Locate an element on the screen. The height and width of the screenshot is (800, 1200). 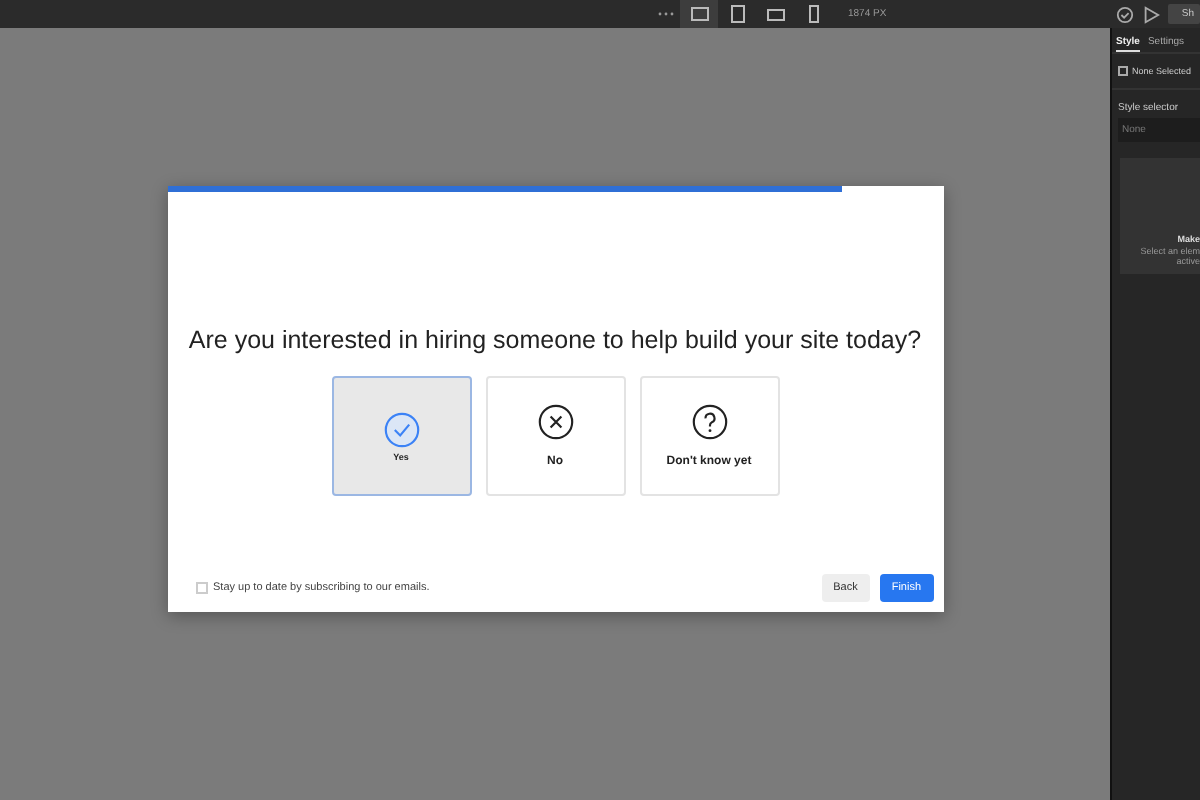
landscape-phone-icon is located at coordinates (775, 14).